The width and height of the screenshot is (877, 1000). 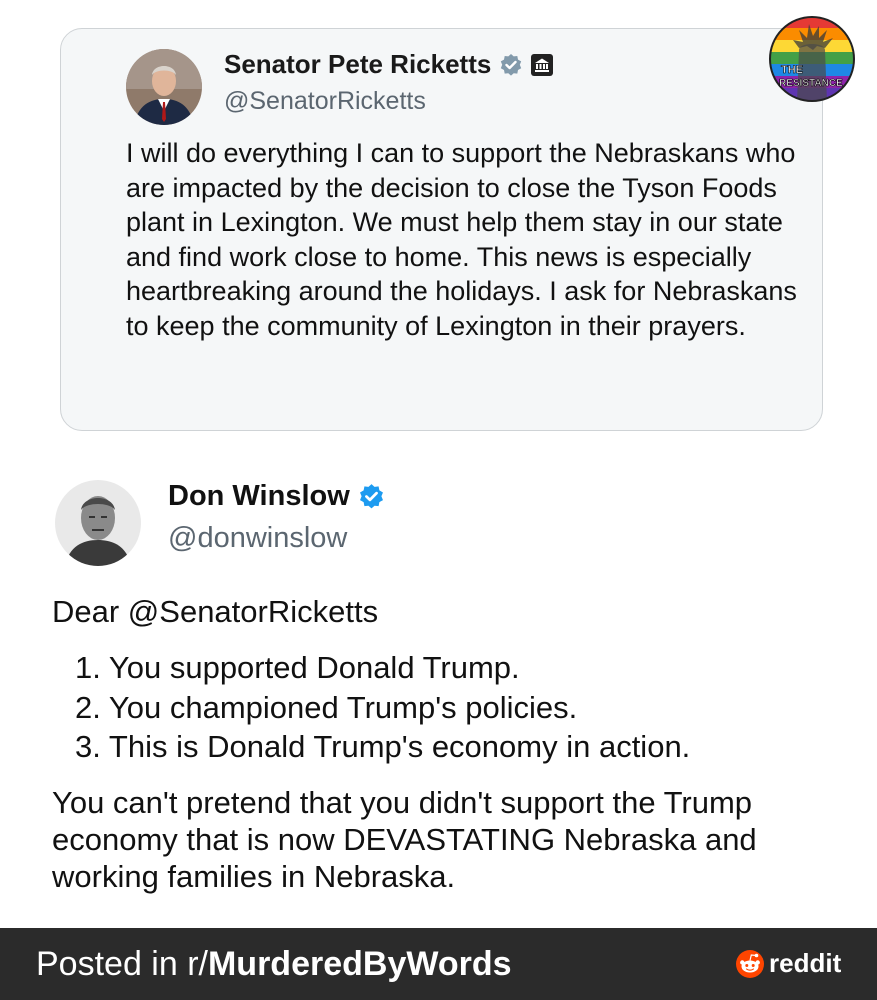 I want to click on quoted-author-name-row: Senator Pete Ricketts, so click(x=389, y=64).